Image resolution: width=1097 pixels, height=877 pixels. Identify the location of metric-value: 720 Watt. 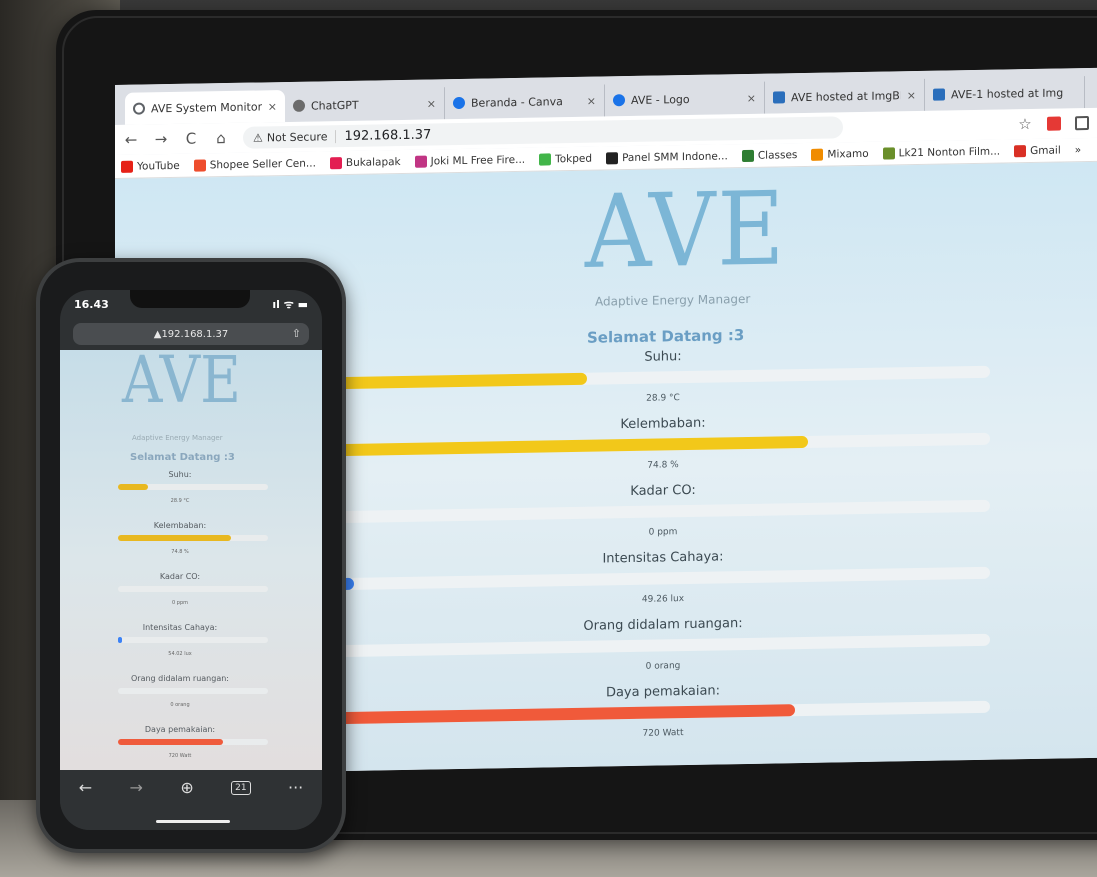
(180, 756).